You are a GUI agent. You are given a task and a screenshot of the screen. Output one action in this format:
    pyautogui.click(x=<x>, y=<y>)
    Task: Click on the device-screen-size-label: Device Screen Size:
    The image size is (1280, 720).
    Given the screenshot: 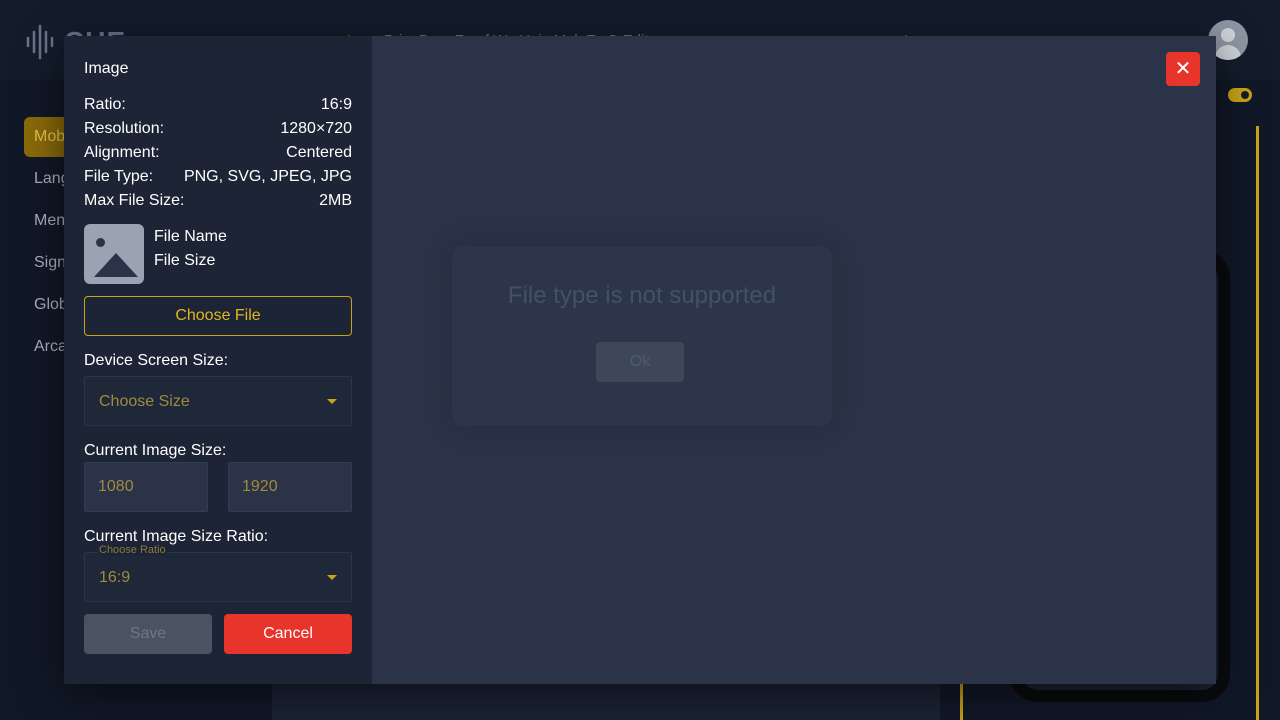 What is the action you would take?
    pyautogui.click(x=156, y=360)
    